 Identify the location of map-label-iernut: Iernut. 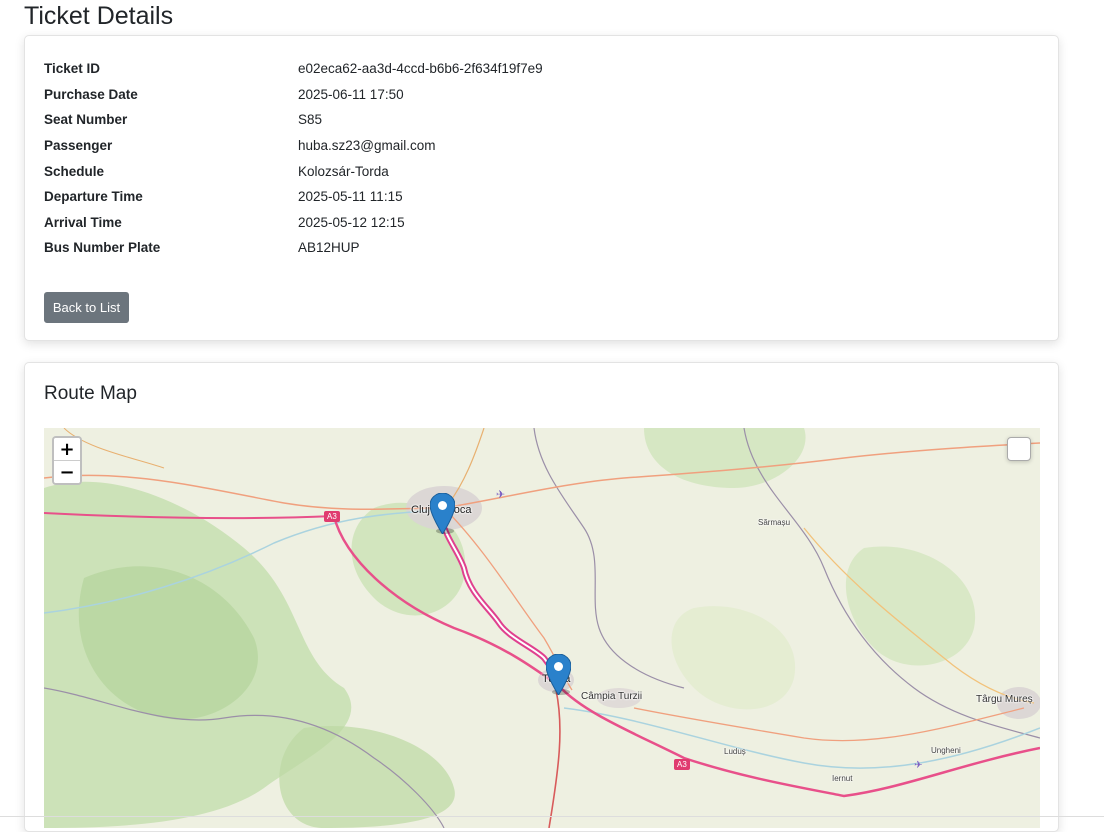
(842, 778).